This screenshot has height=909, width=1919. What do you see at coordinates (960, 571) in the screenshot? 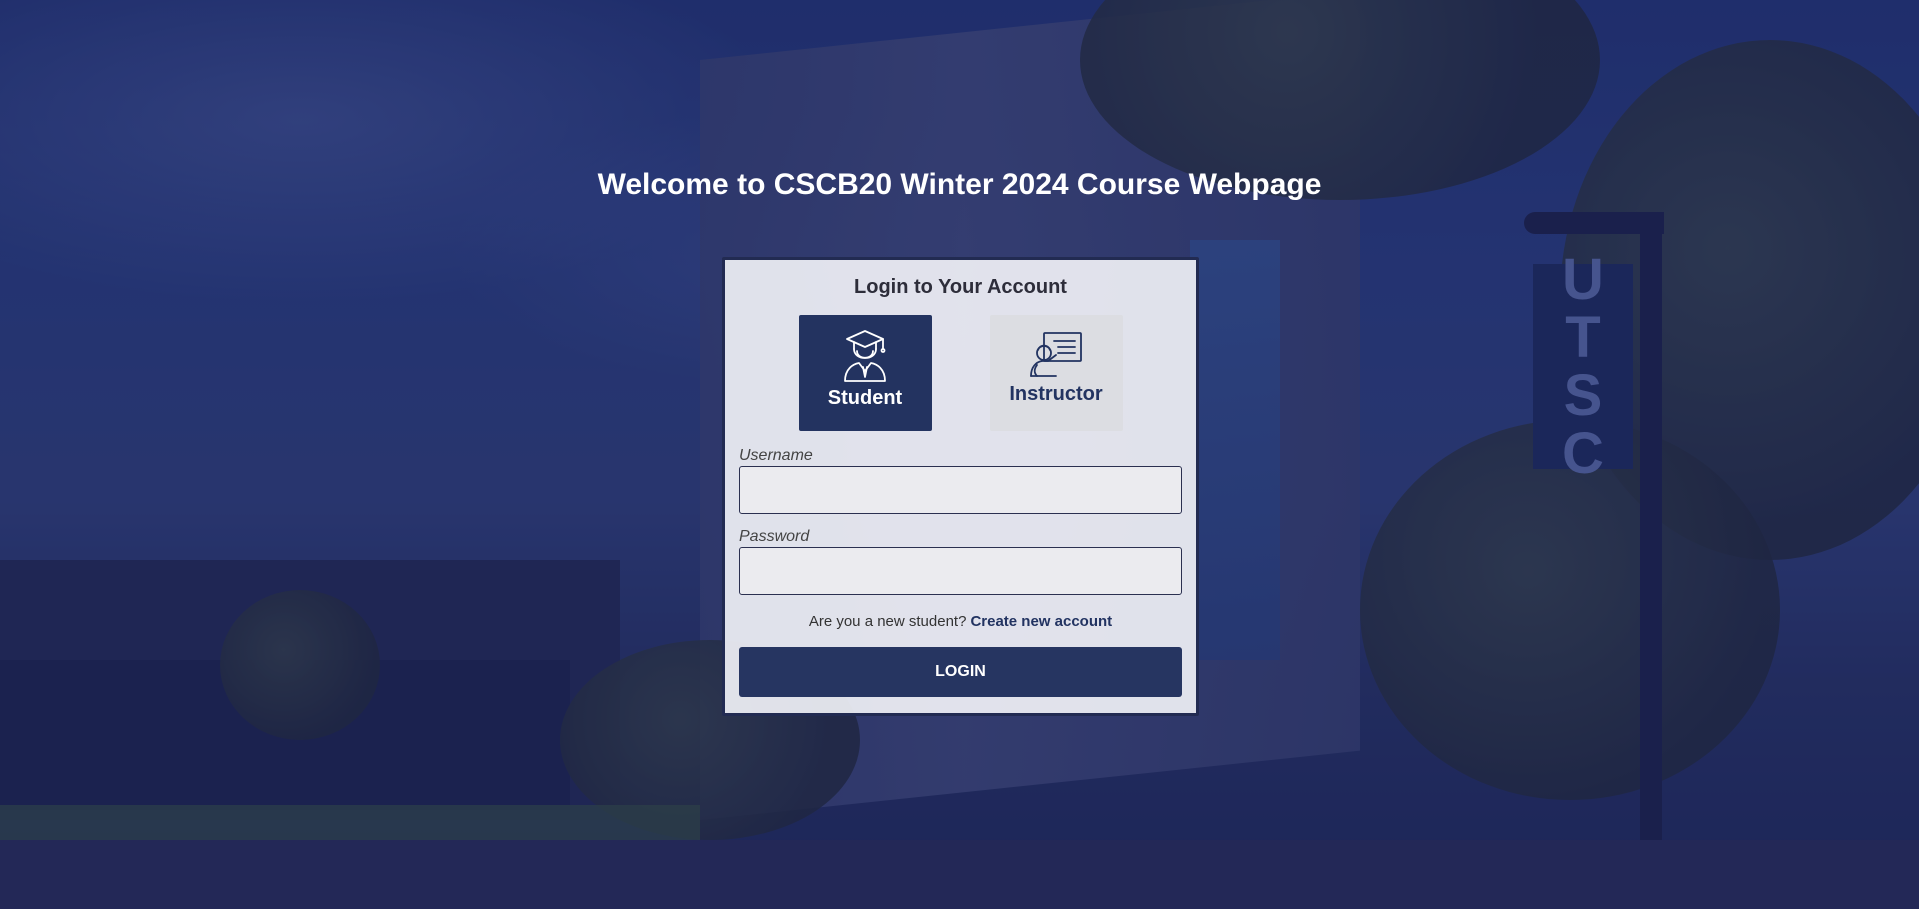
I see `password-input` at bounding box center [960, 571].